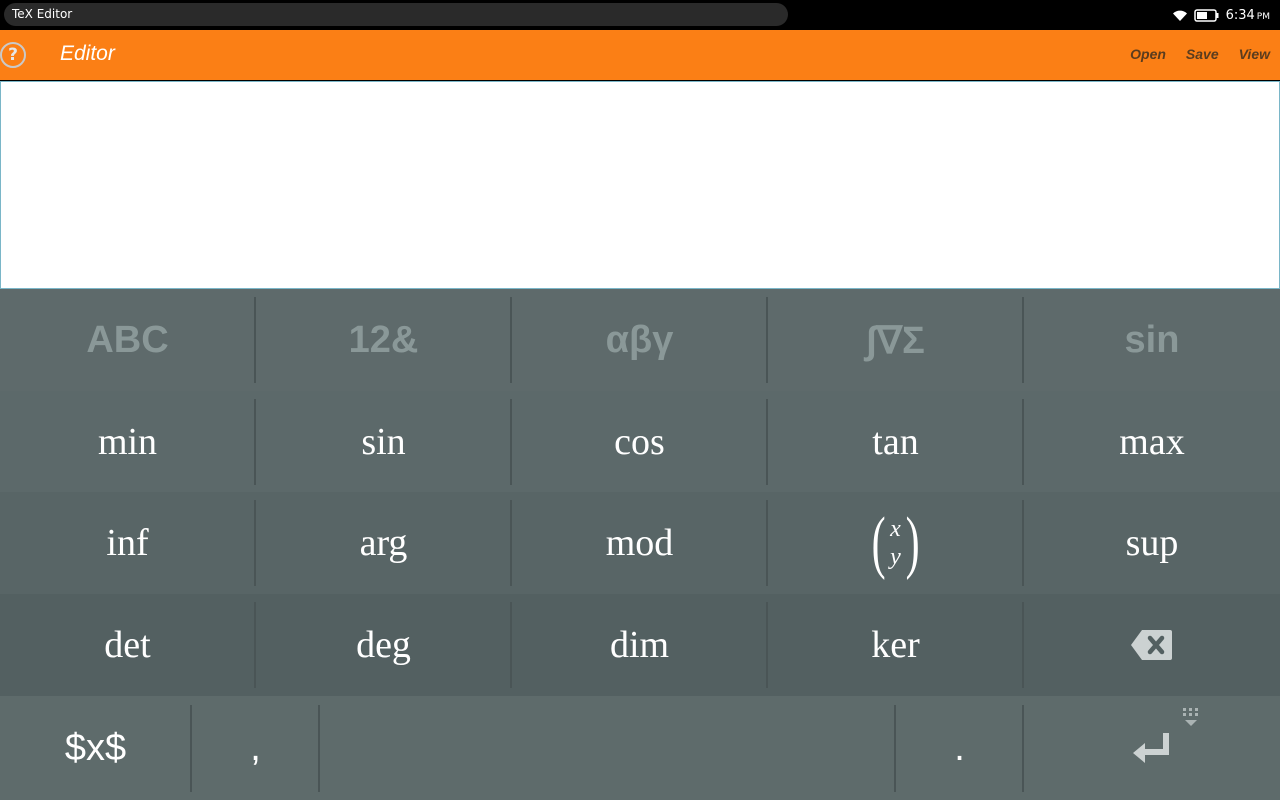  Describe the element at coordinates (895, 529) in the screenshot. I see `binomial-top: x` at that location.